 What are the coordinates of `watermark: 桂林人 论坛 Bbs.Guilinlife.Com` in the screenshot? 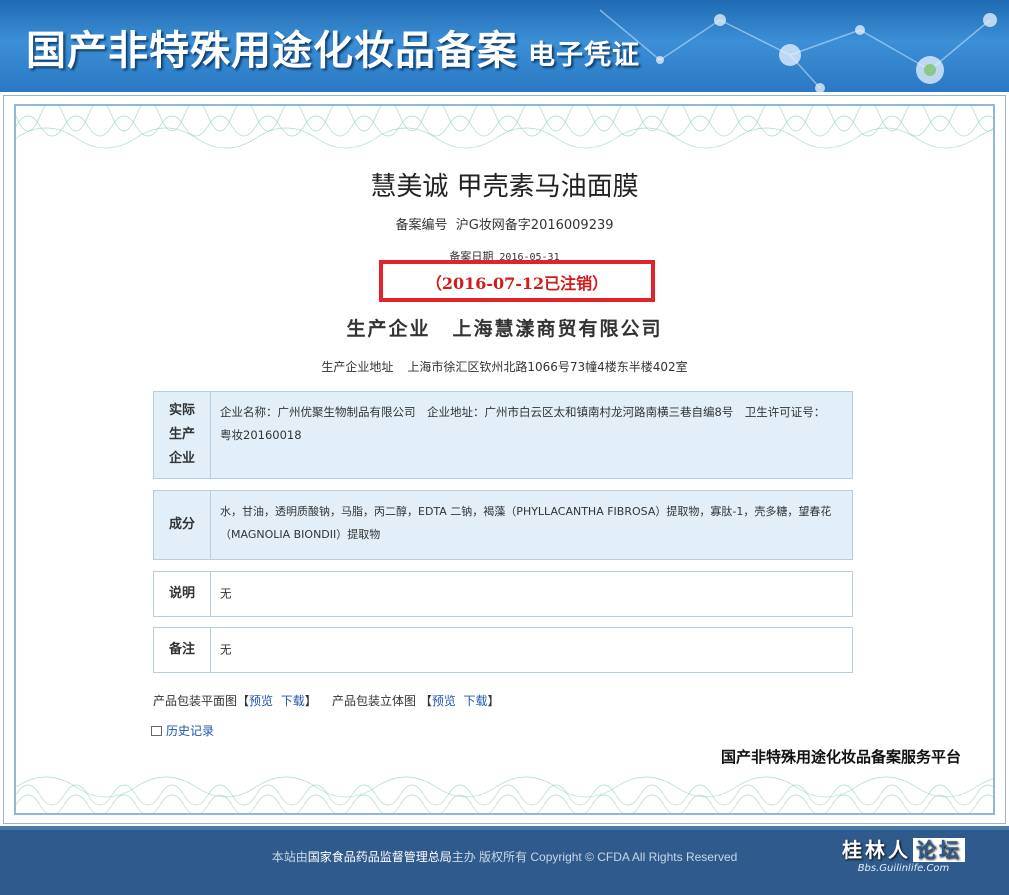 It's located at (903, 854).